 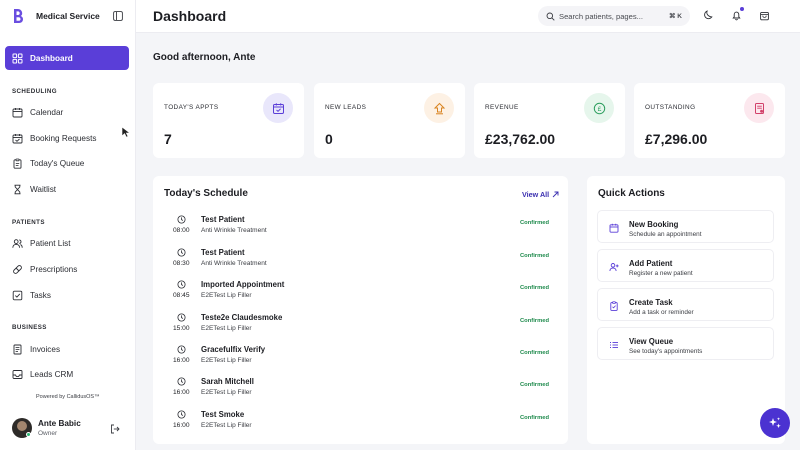 What do you see at coordinates (233, 349) in the screenshot?
I see `patient-name: Gracefulfix Verify` at bounding box center [233, 349].